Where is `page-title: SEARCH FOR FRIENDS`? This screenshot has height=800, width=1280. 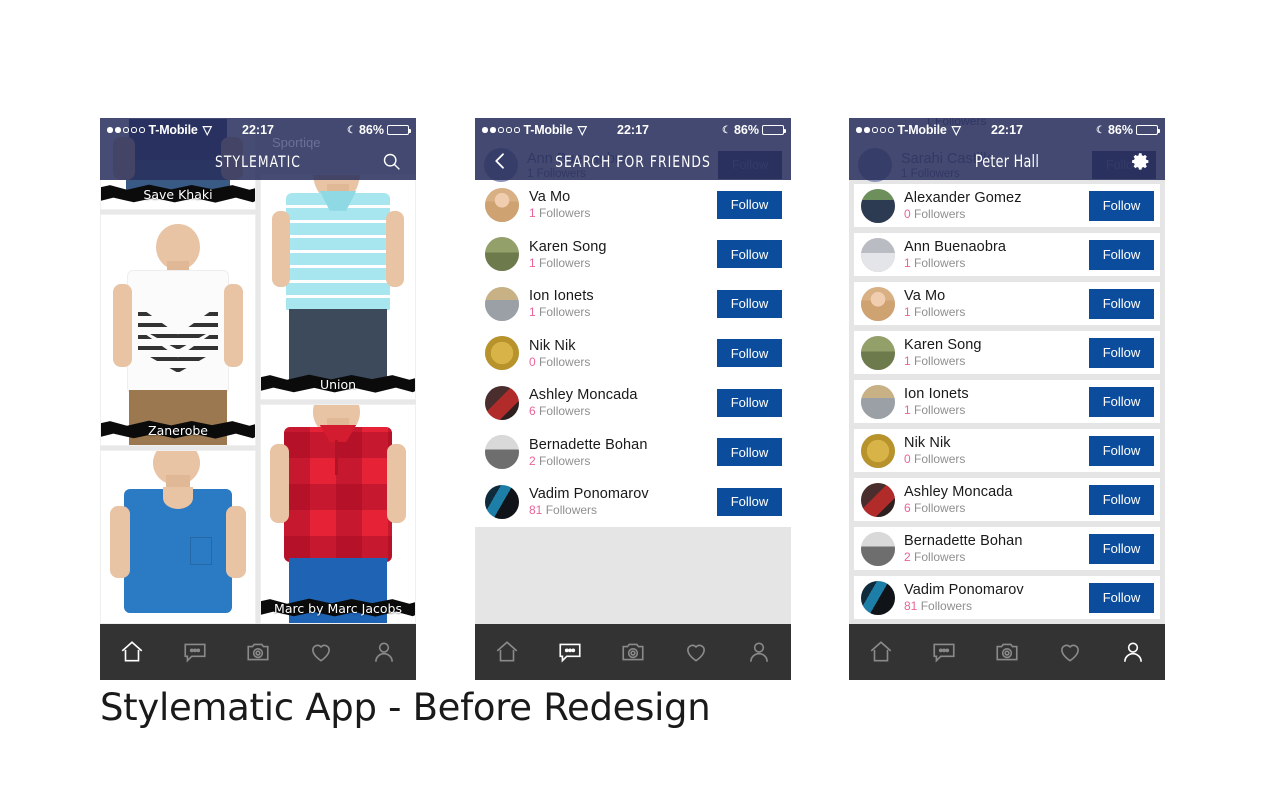
page-title: SEARCH FOR FRIENDS is located at coordinates (633, 161).